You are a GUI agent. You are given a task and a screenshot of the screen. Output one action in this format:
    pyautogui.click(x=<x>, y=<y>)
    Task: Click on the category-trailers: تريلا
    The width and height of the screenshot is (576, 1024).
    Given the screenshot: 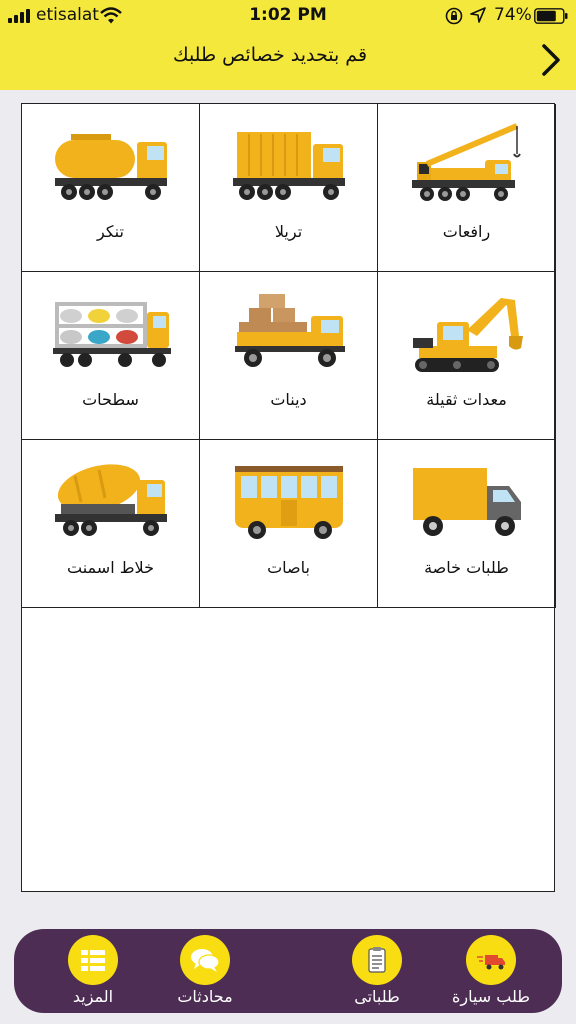 What is the action you would take?
    pyautogui.click(x=289, y=188)
    